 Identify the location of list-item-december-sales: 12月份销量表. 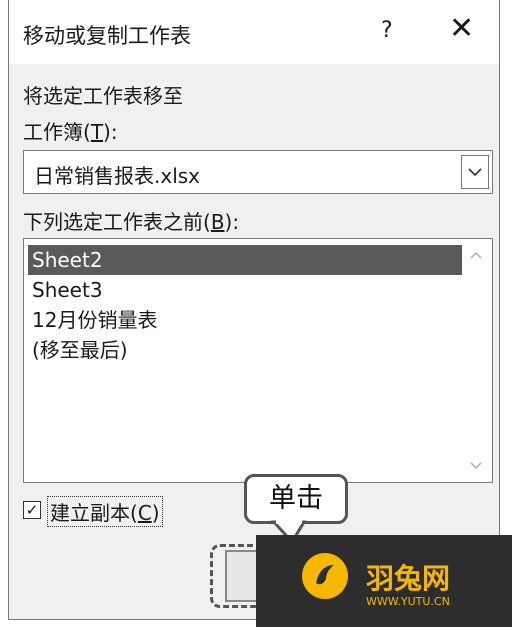
(245, 320).